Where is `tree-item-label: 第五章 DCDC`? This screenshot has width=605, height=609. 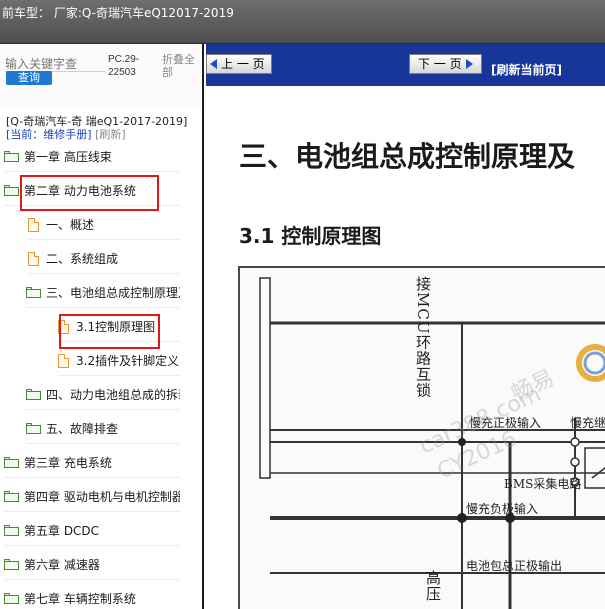
tree-item-label: 第五章 DCDC is located at coordinates (62, 531).